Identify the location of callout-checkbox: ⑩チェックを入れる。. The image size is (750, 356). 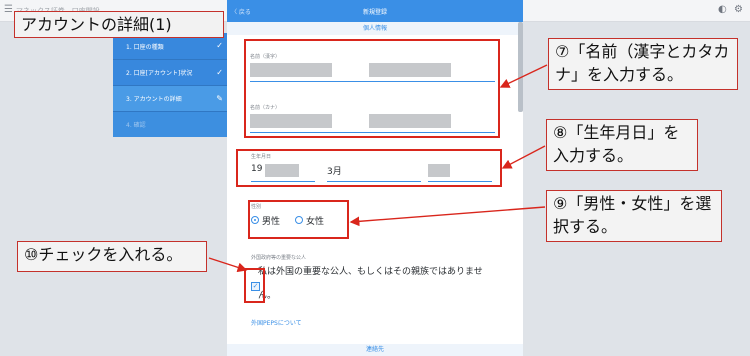
(112, 256).